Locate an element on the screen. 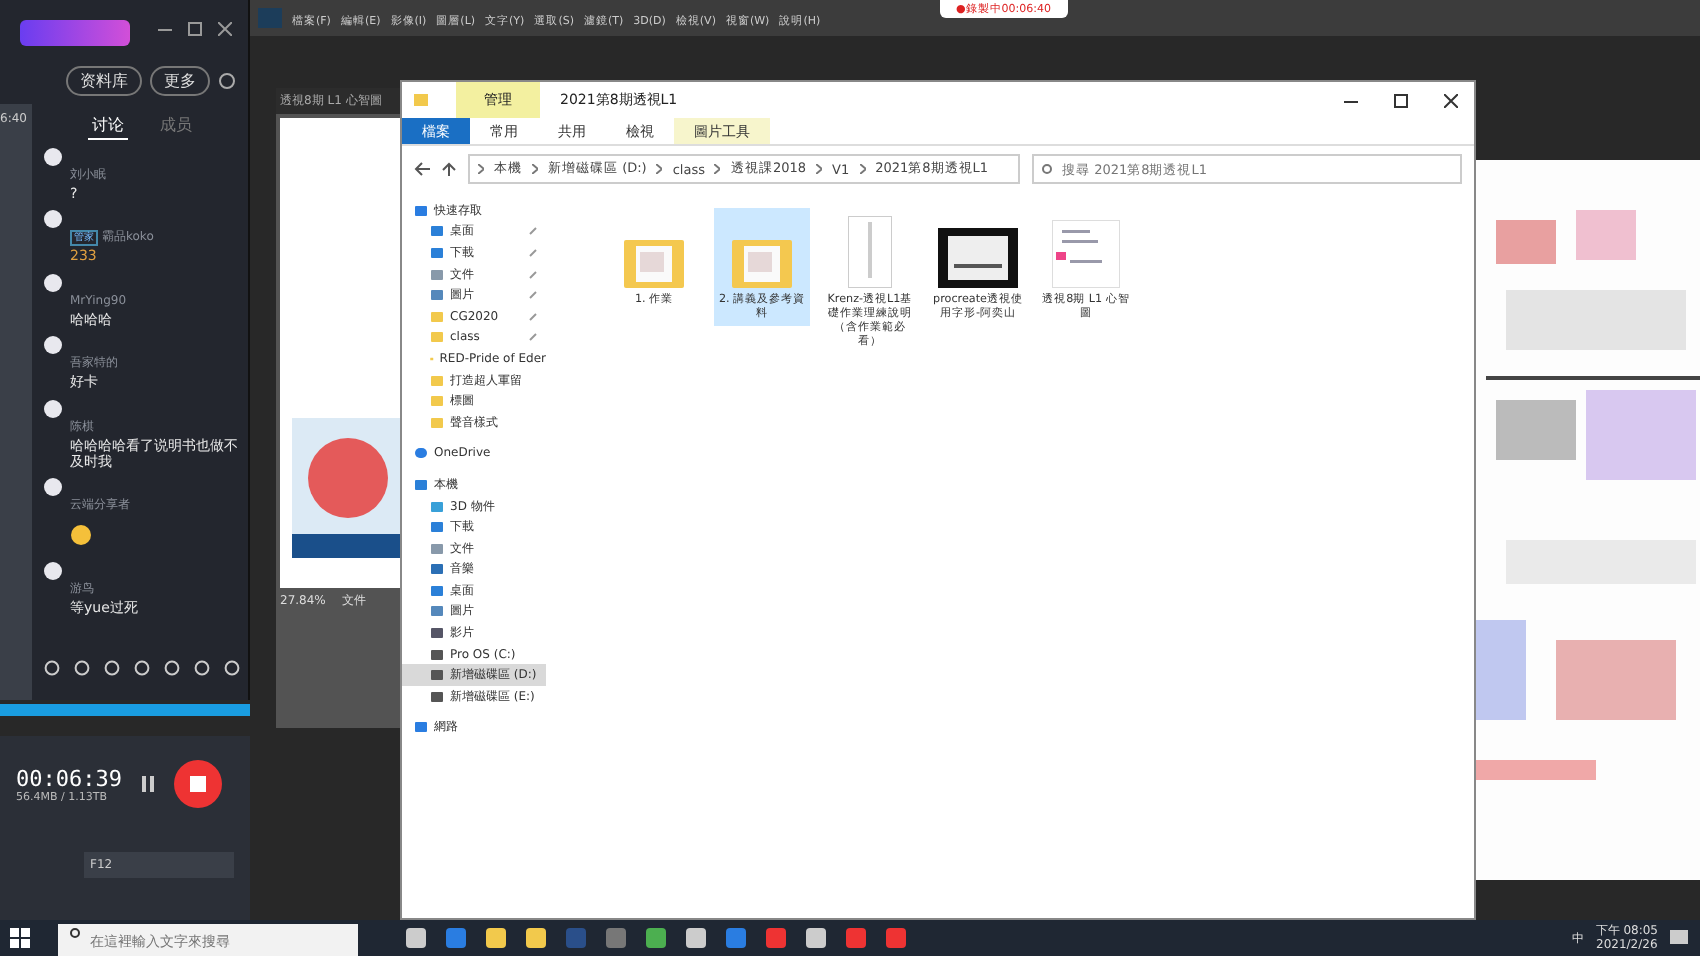  header-button: 更多 is located at coordinates (180, 81).